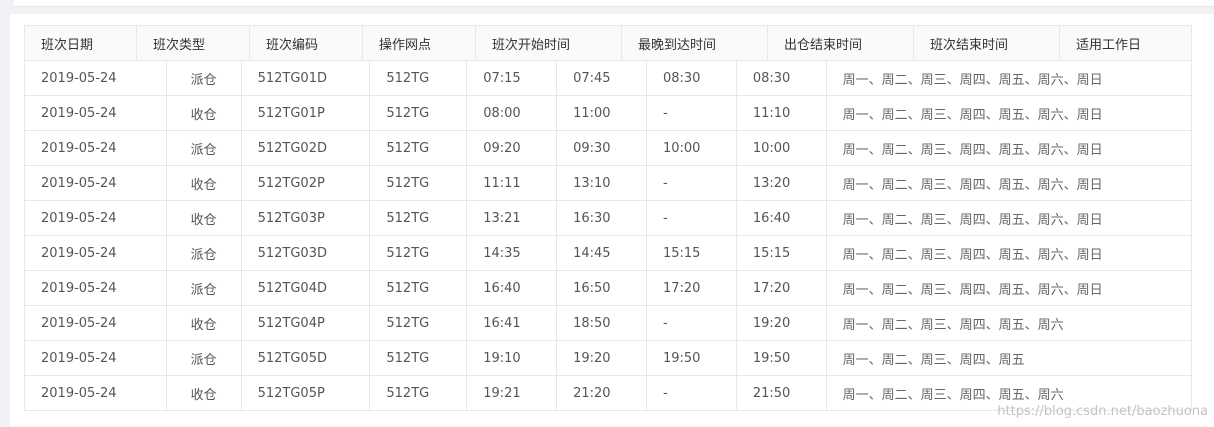 The width and height of the screenshot is (1214, 427). I want to click on cell-start-time: 07:15, so click(512, 78).